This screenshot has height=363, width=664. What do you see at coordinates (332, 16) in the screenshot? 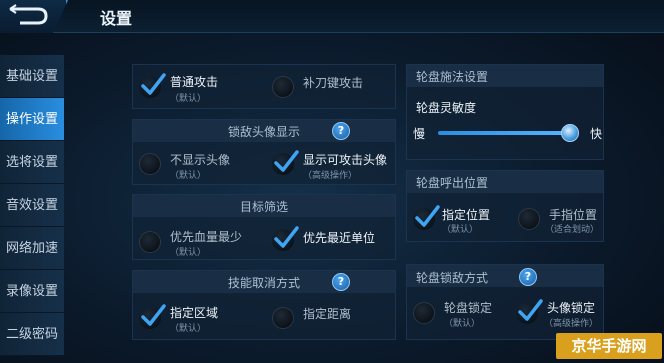
I see `top-bar: 设置` at bounding box center [332, 16].